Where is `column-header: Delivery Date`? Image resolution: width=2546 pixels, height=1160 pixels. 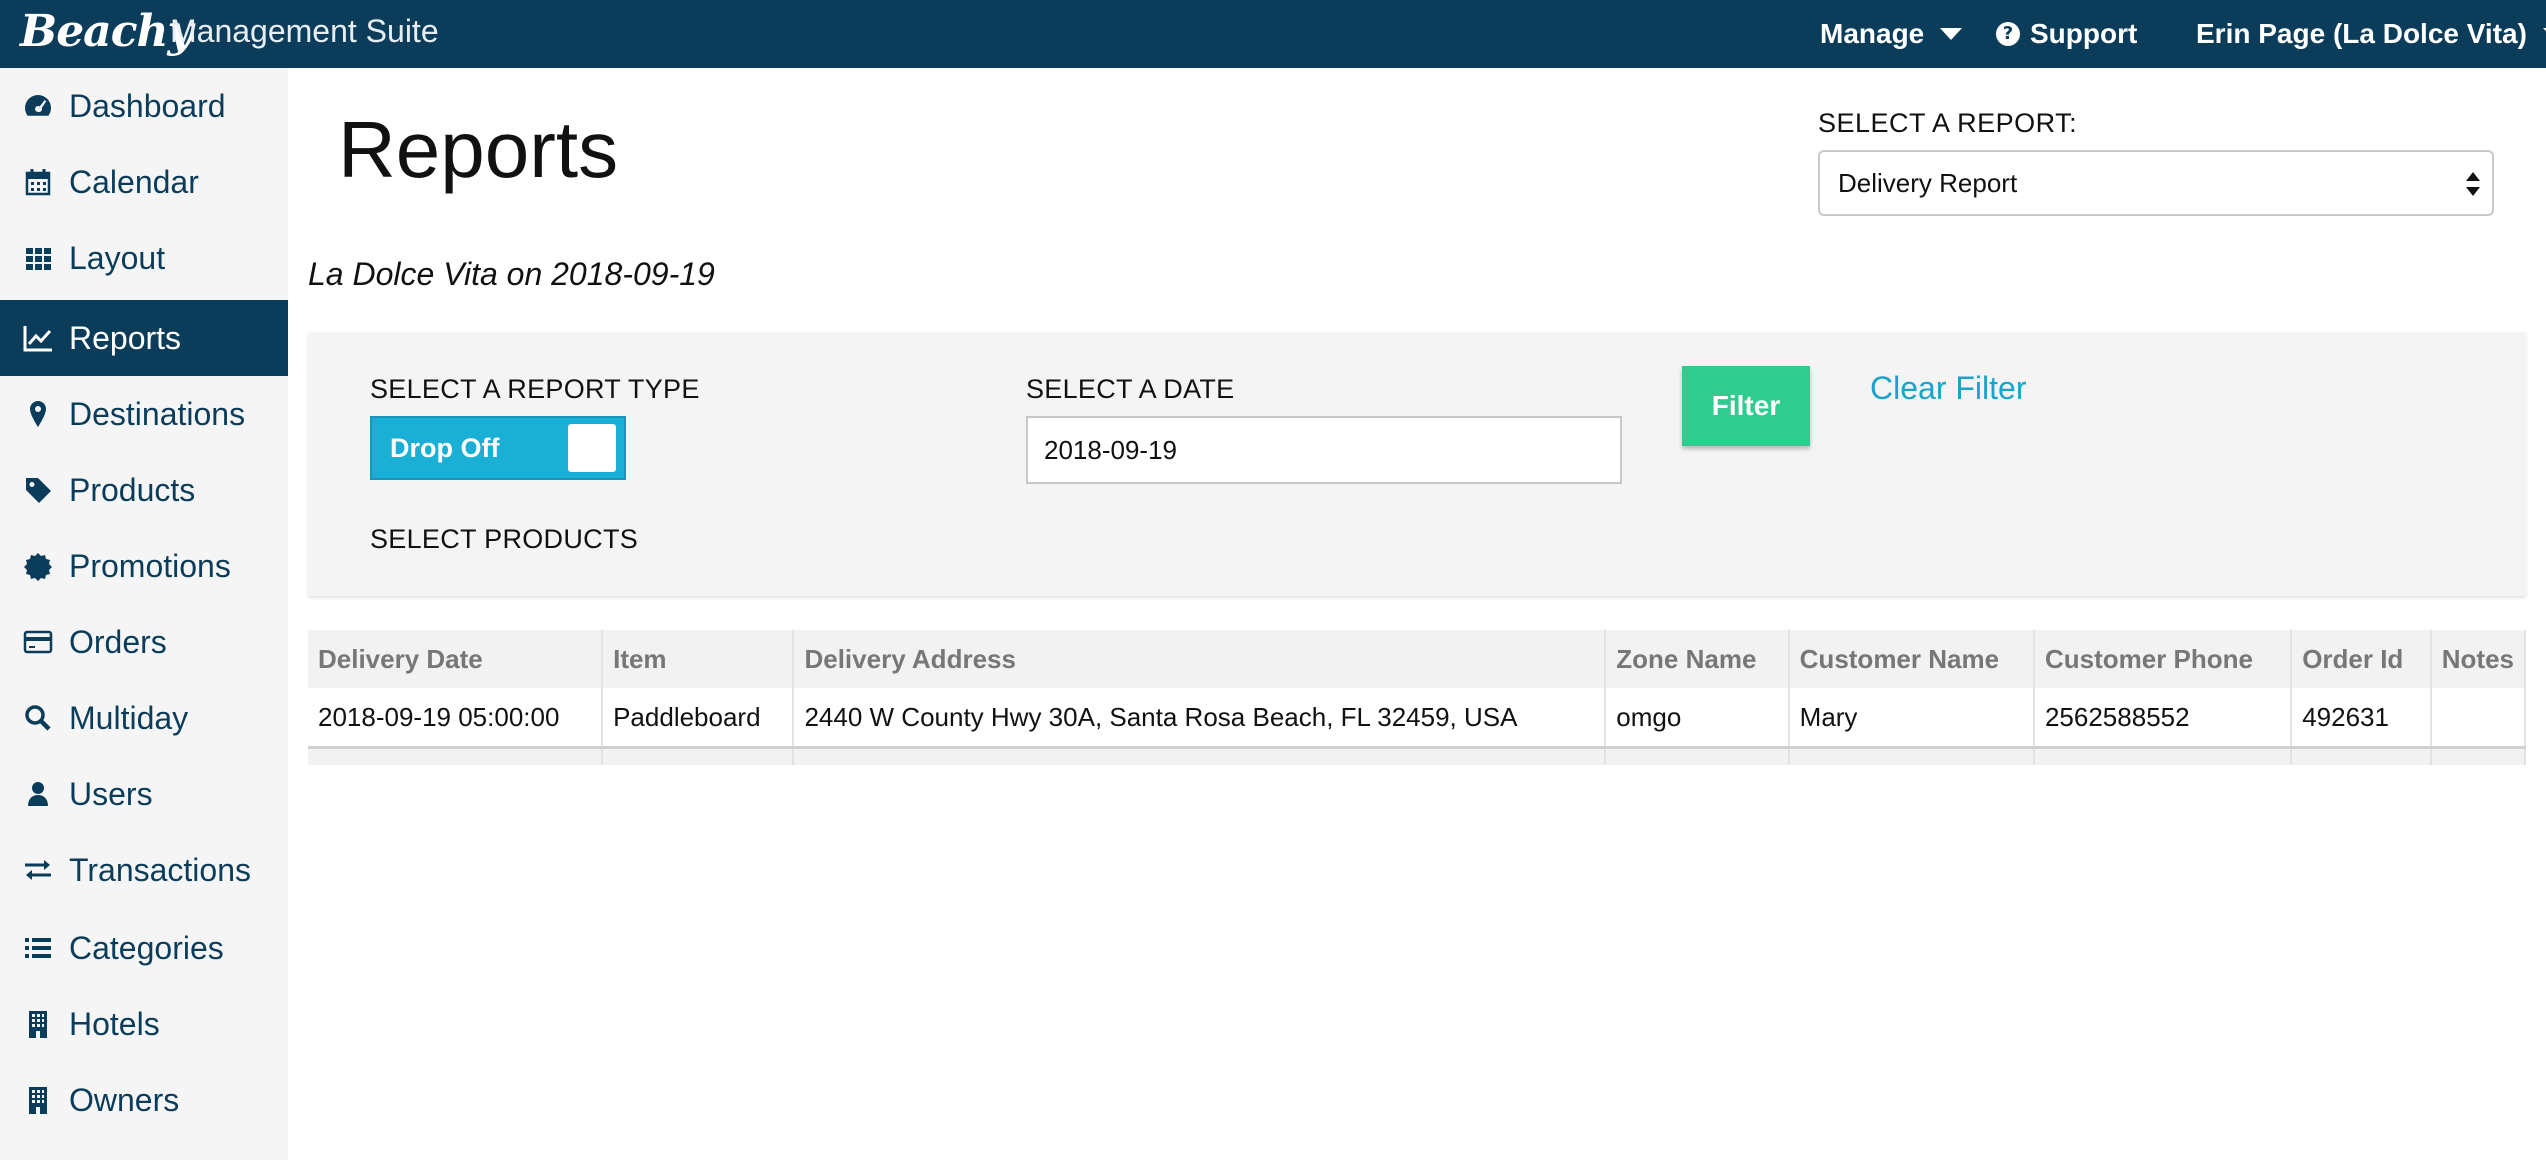
column-header: Delivery Date is located at coordinates (456, 659).